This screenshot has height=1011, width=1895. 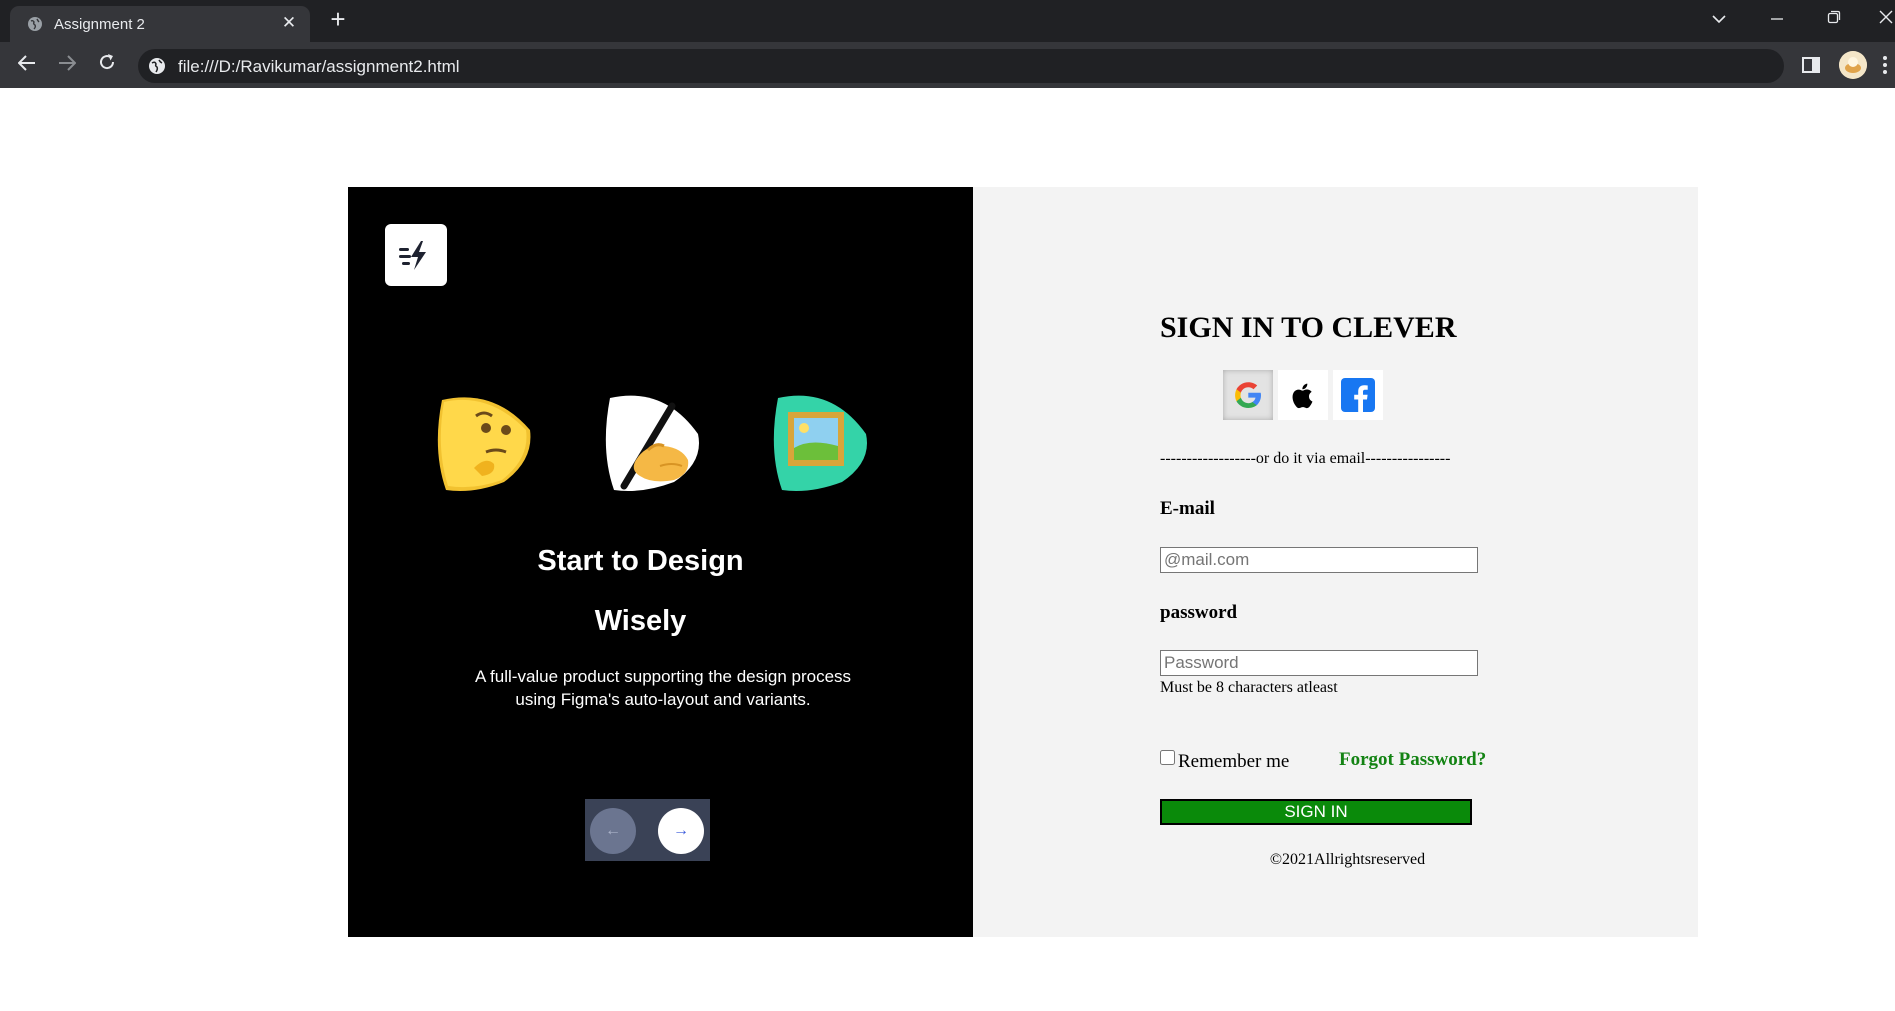 I want to click on carousel-next-button: →, so click(x=681, y=831).